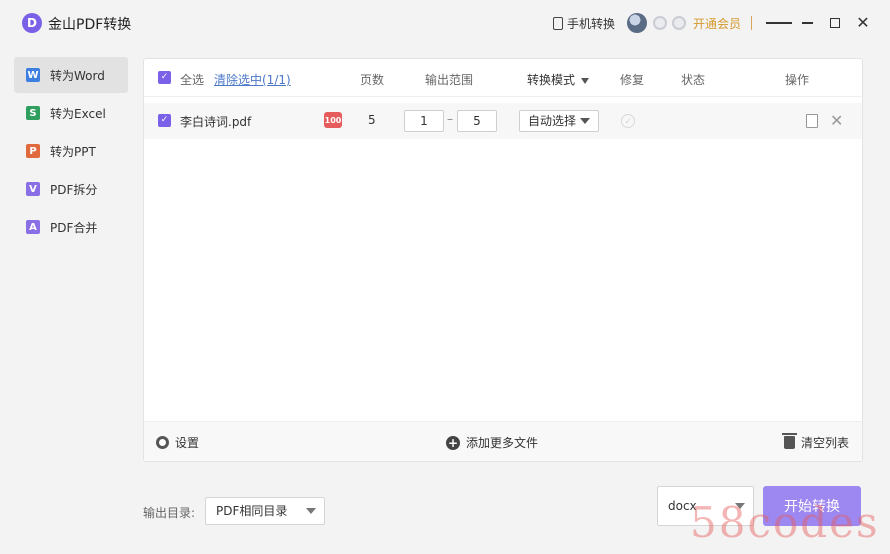 This screenshot has width=890, height=554. What do you see at coordinates (252, 79) in the screenshot?
I see `clear-selection-link: 清除选中(1/1)` at bounding box center [252, 79].